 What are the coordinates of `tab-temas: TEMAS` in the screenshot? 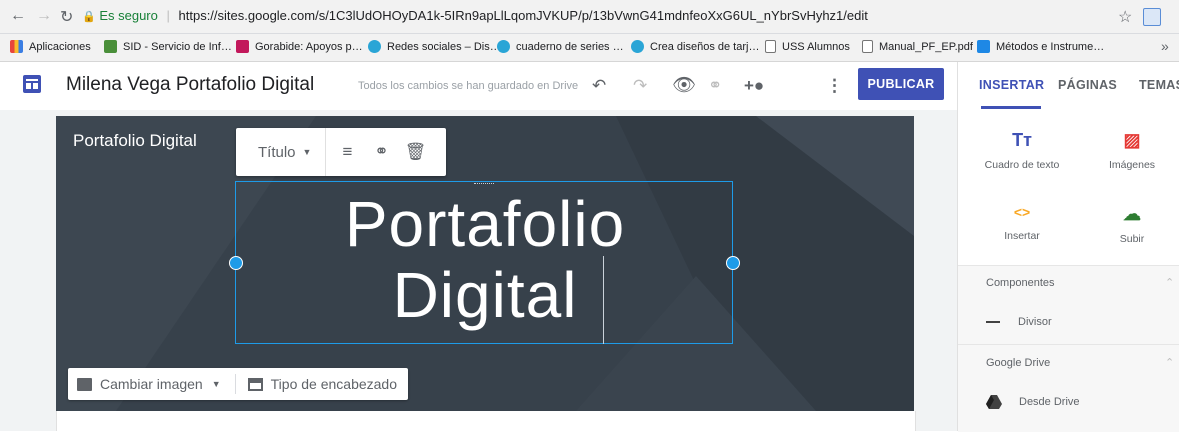 It's located at (1159, 85).